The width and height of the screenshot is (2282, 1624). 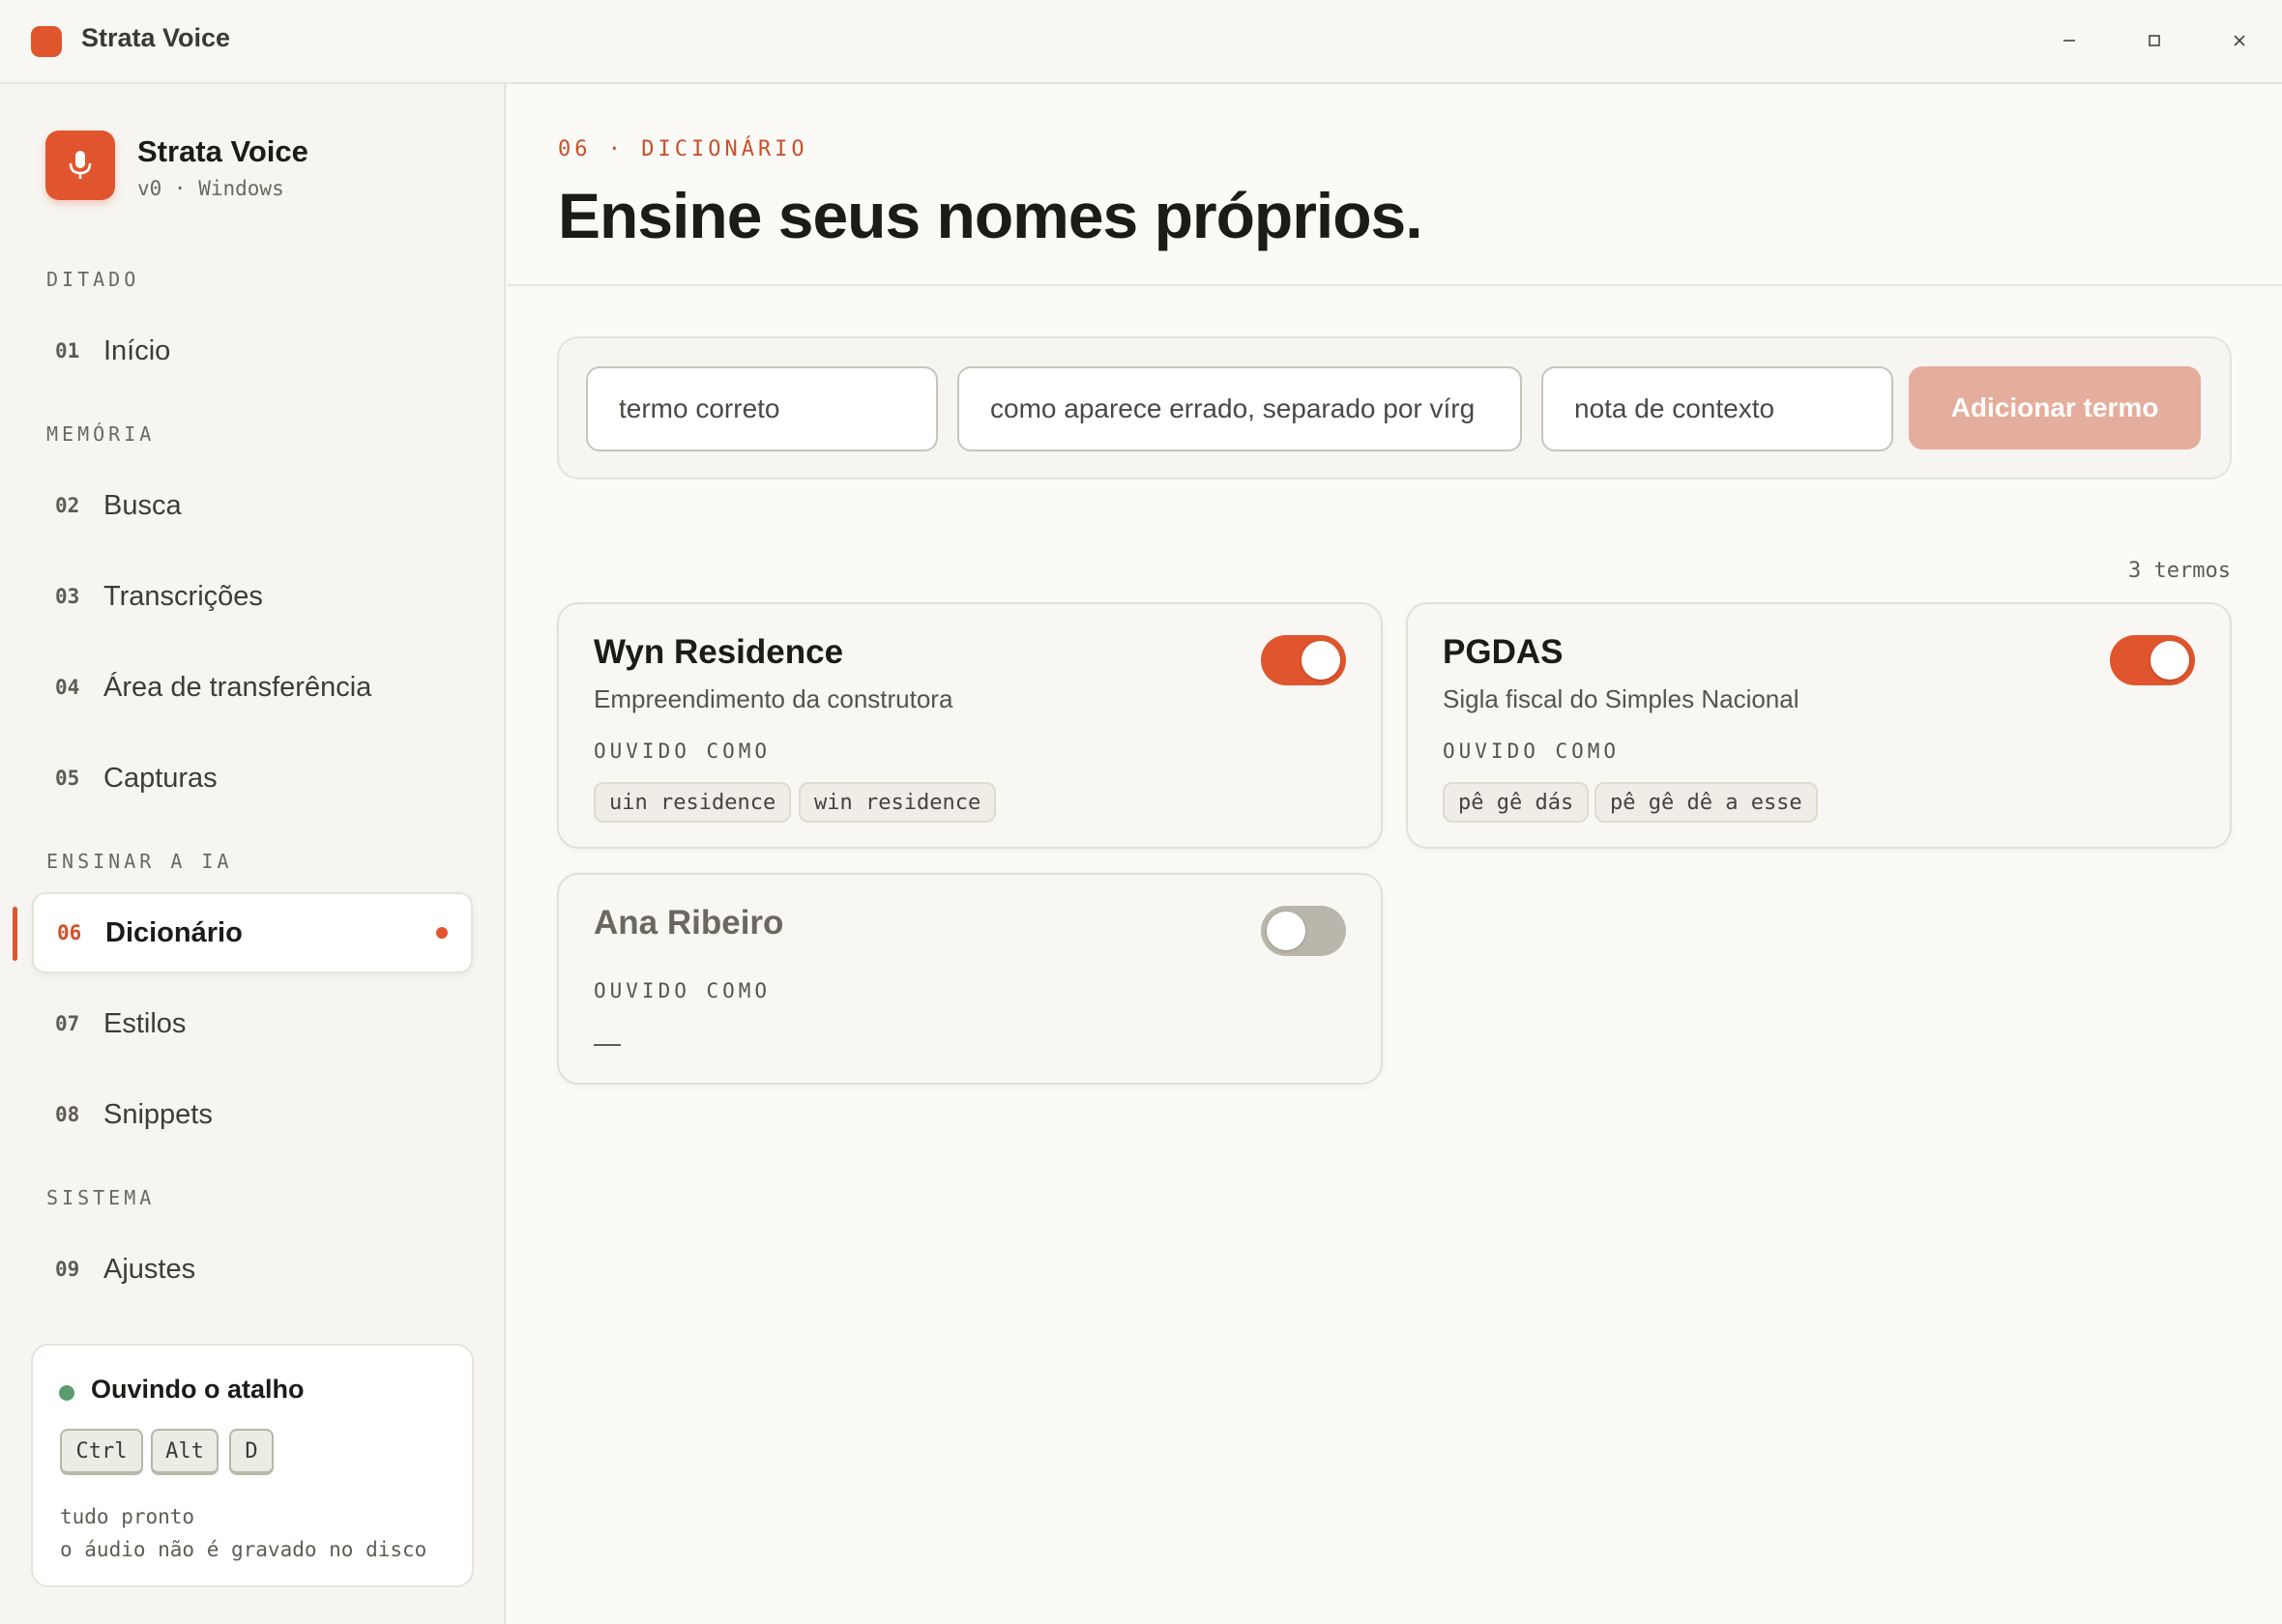 What do you see at coordinates (67, 596) in the screenshot?
I see `sidebar-item-number: 03` at bounding box center [67, 596].